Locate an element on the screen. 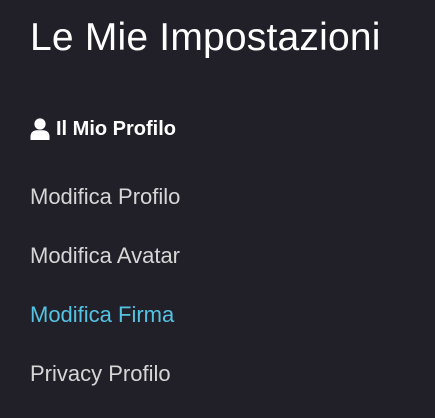 The image size is (435, 418). nav-item-edit-profile: Modifica Profilo is located at coordinates (105, 197).